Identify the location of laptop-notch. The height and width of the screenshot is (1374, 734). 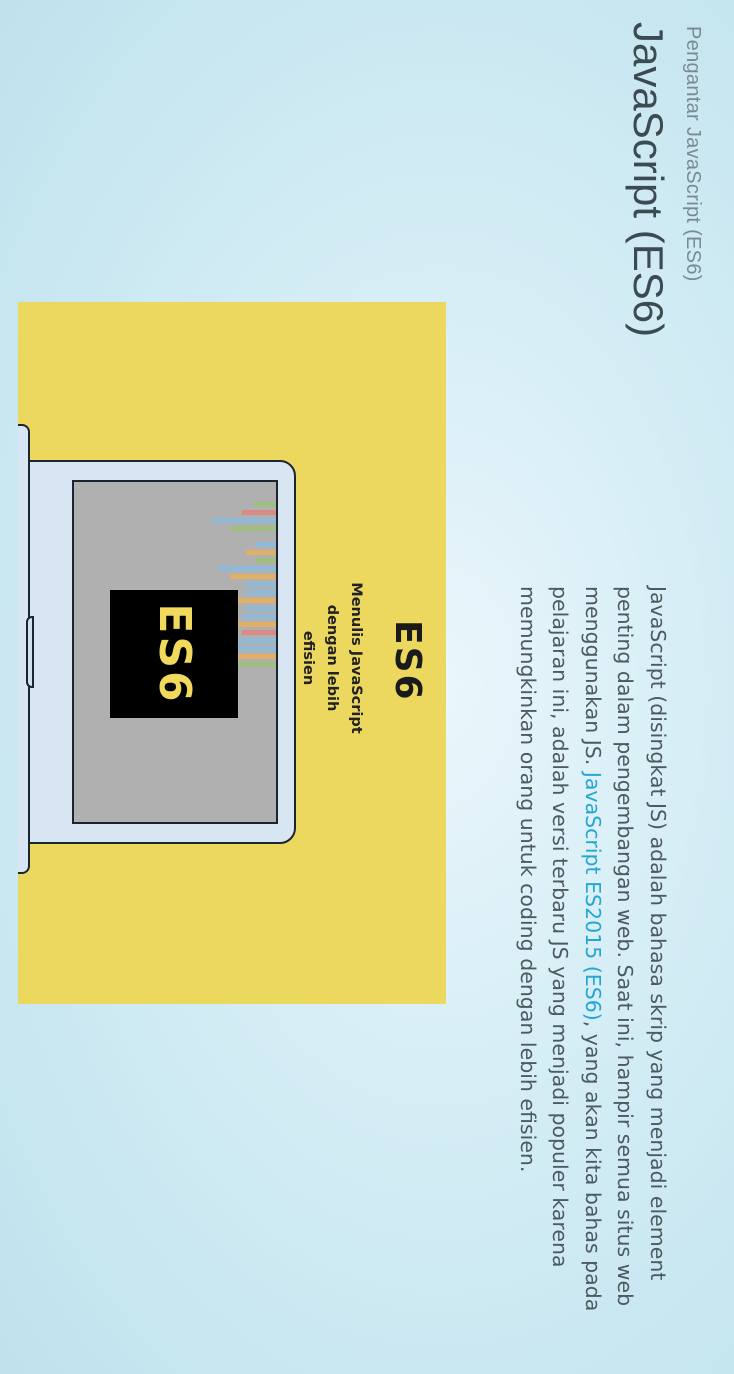
(30, 652).